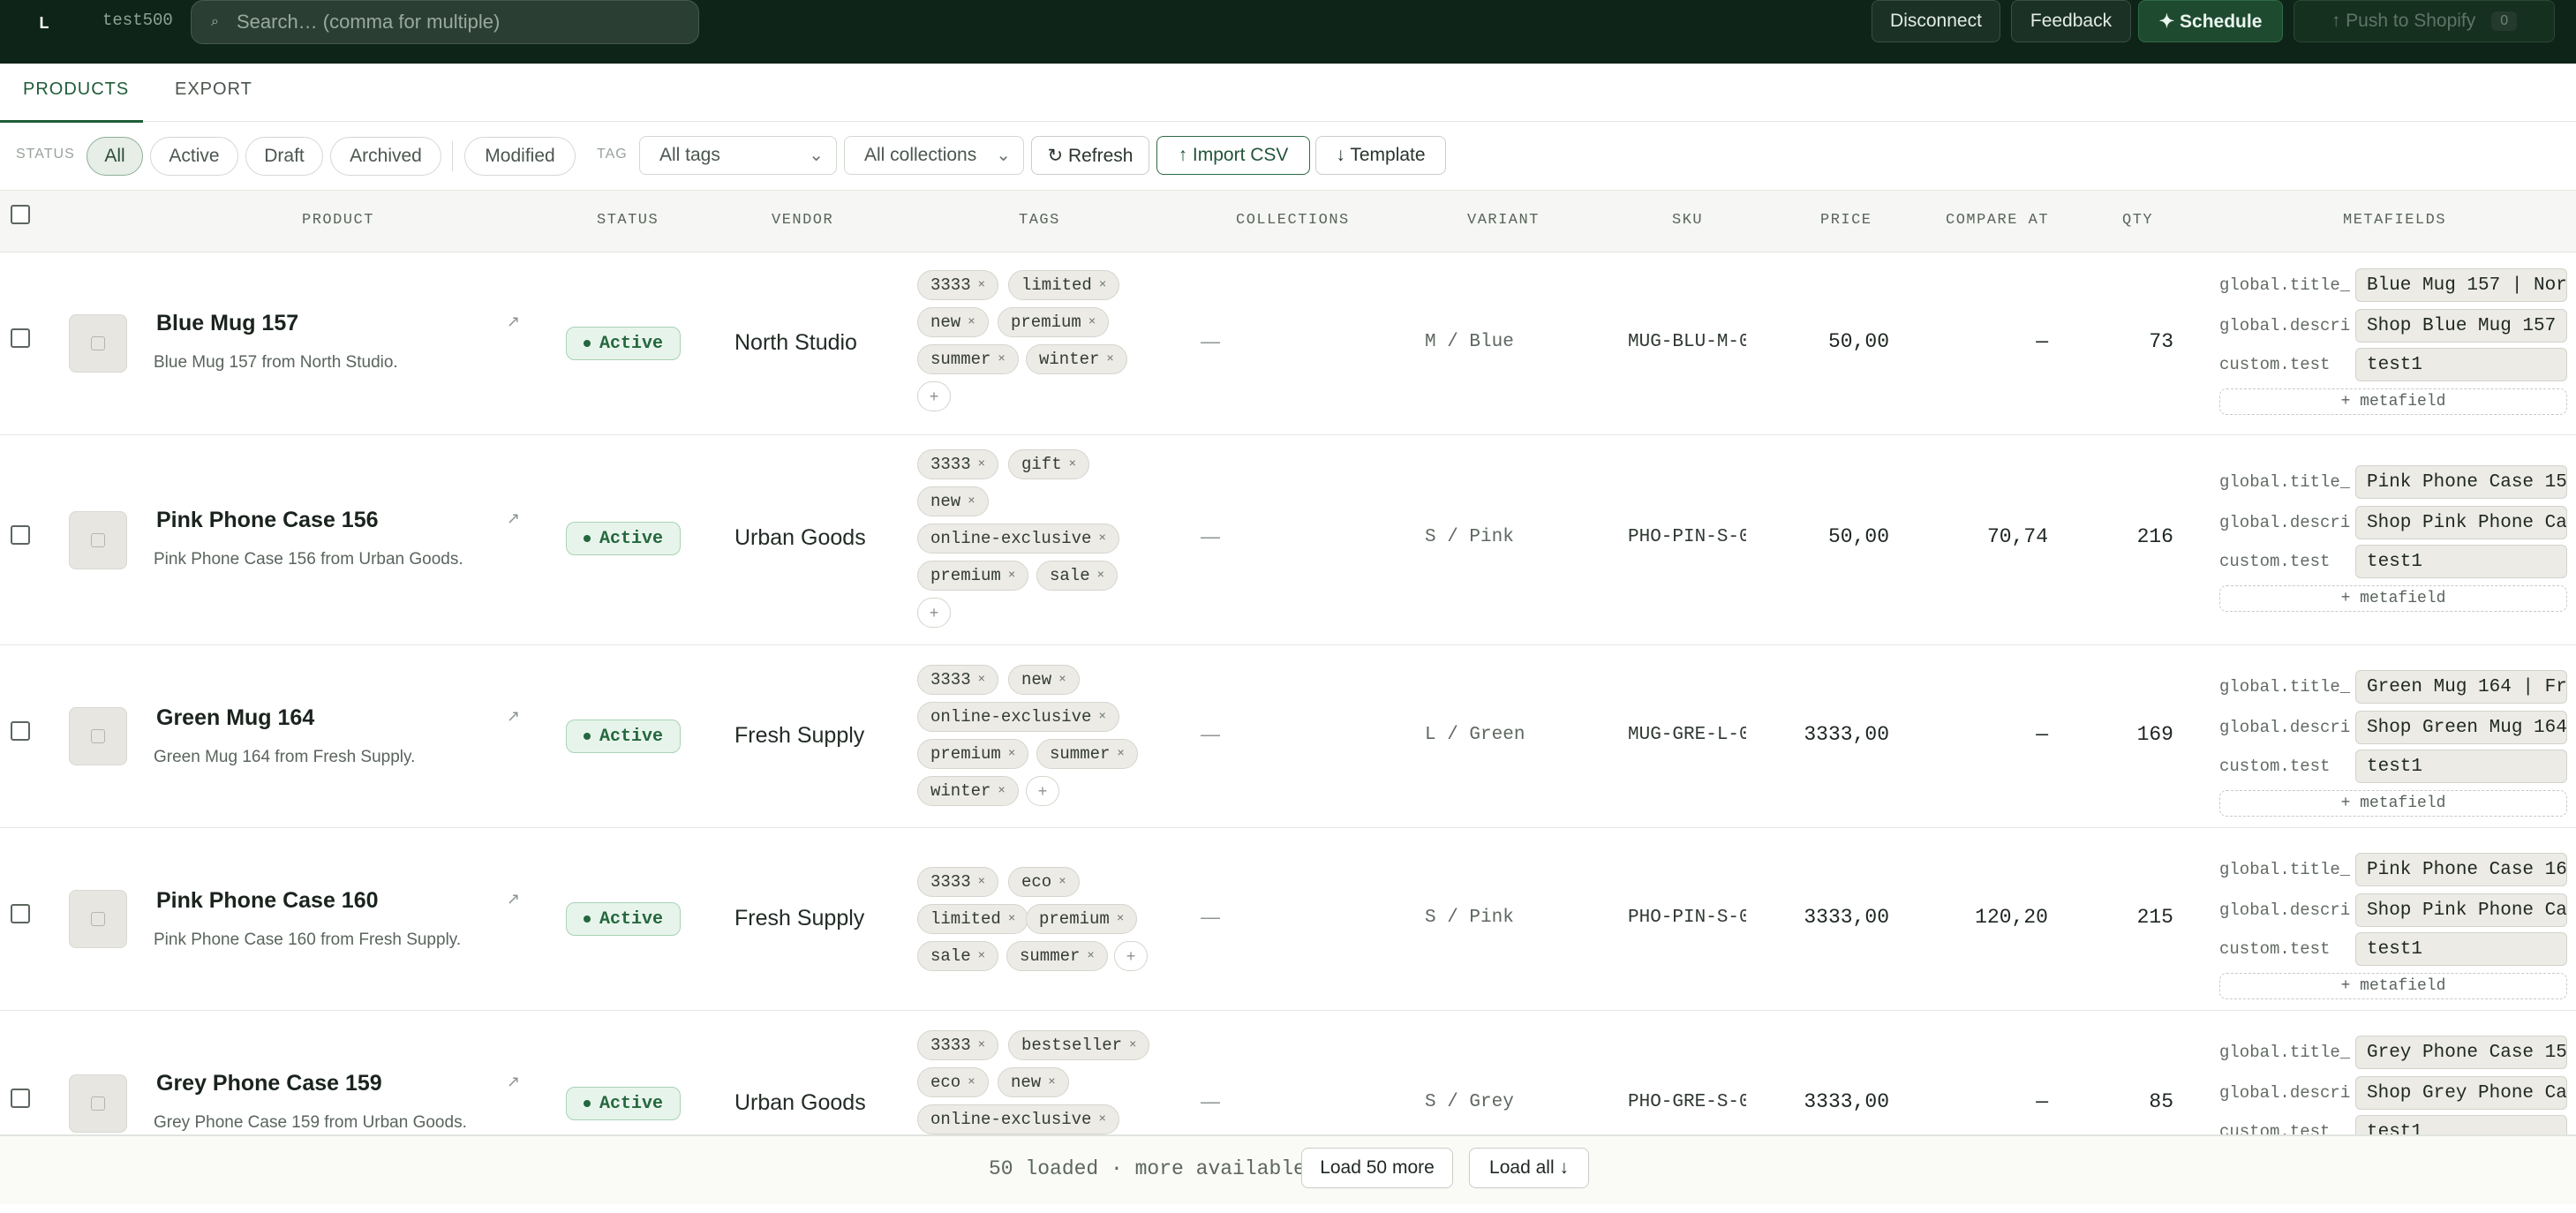 This screenshot has height=1213, width=2576. Describe the element at coordinates (2461, 687) in the screenshot. I see `metafield-value: Green Mug 164 | Fresh Supply` at that location.